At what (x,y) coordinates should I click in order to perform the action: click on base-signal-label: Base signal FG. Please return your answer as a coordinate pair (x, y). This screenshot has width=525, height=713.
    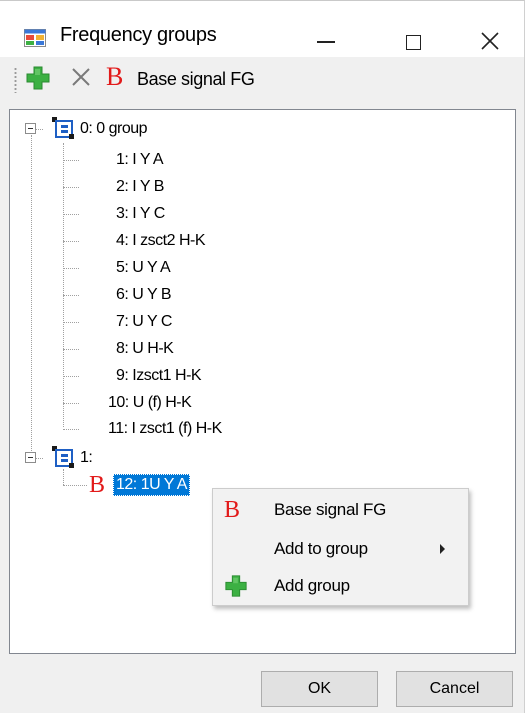
    Looking at the image, I should click on (196, 79).